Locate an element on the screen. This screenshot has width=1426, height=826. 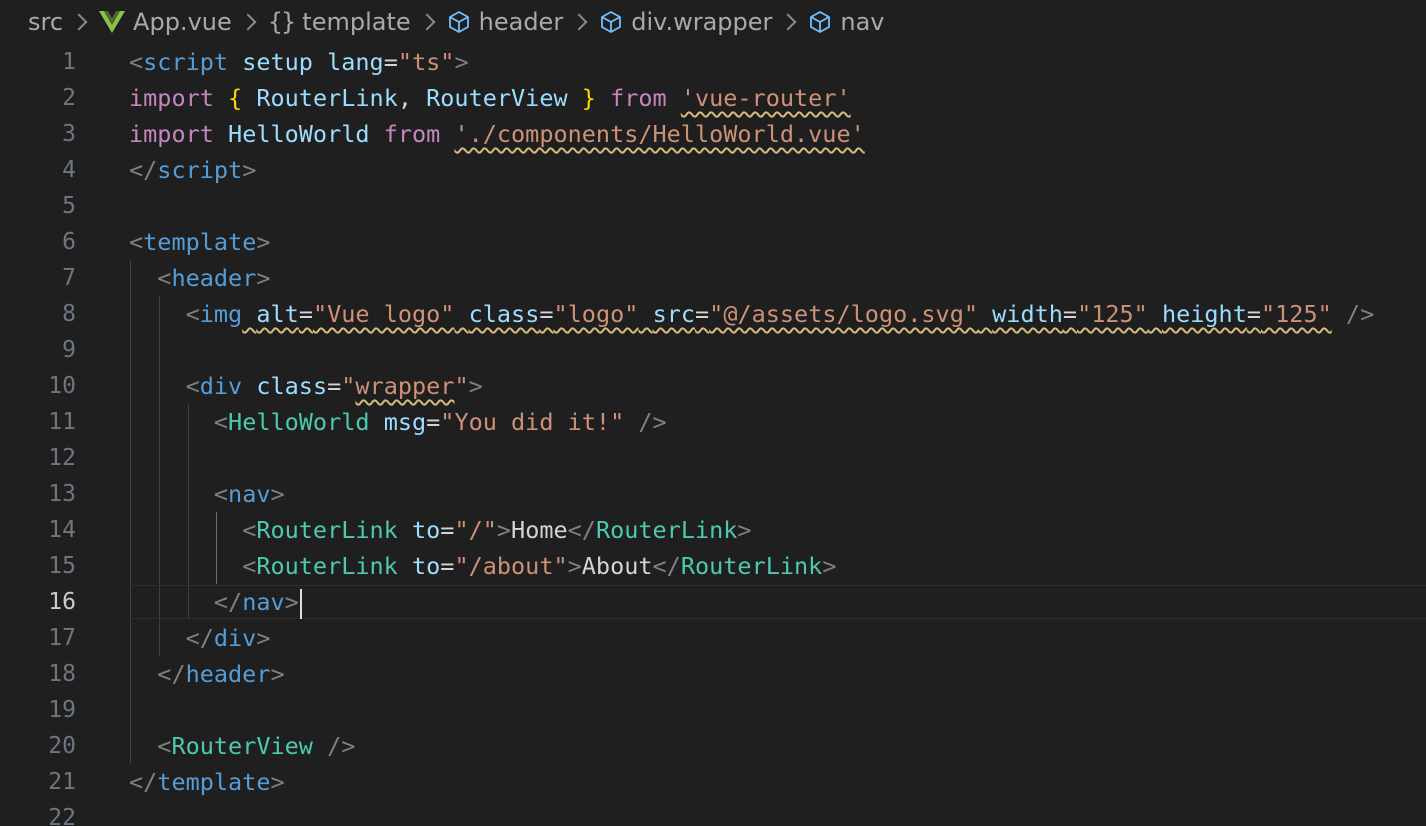
breadcrumb-item-div-wrapper: div.wrapper is located at coordinates (685, 22).